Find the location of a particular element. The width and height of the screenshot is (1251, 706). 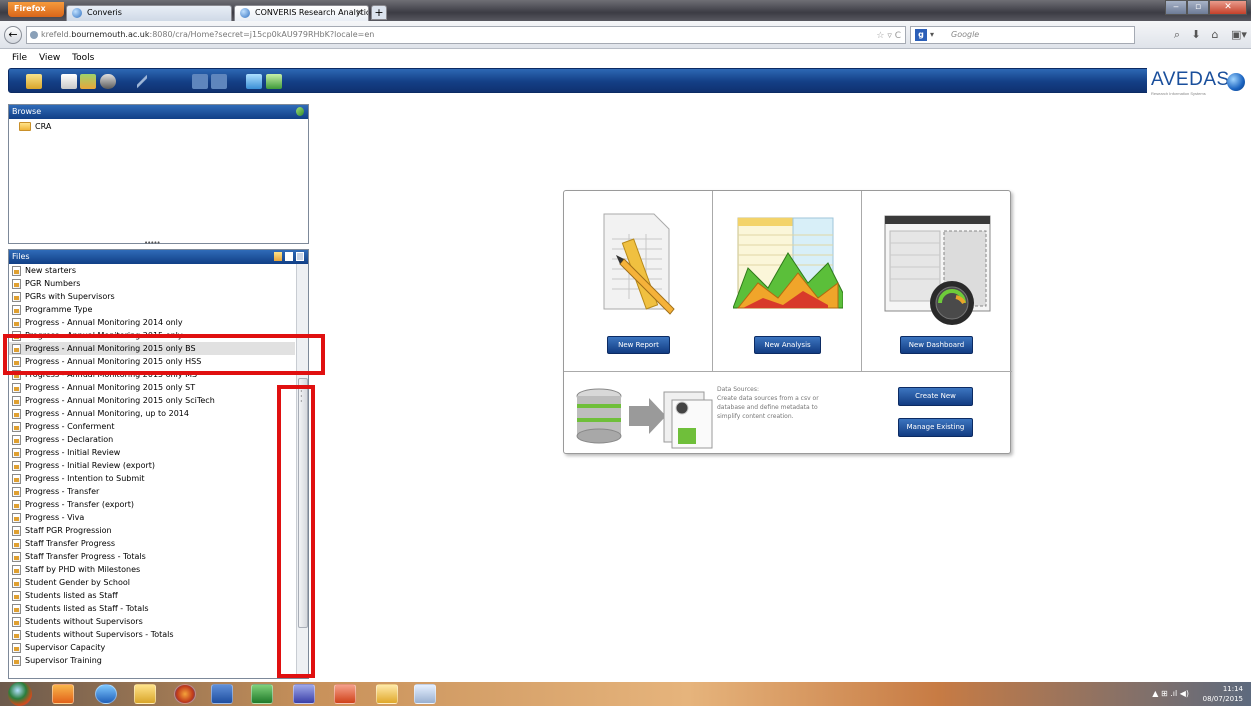

search-input: g ▾ Google is located at coordinates (1022, 35).